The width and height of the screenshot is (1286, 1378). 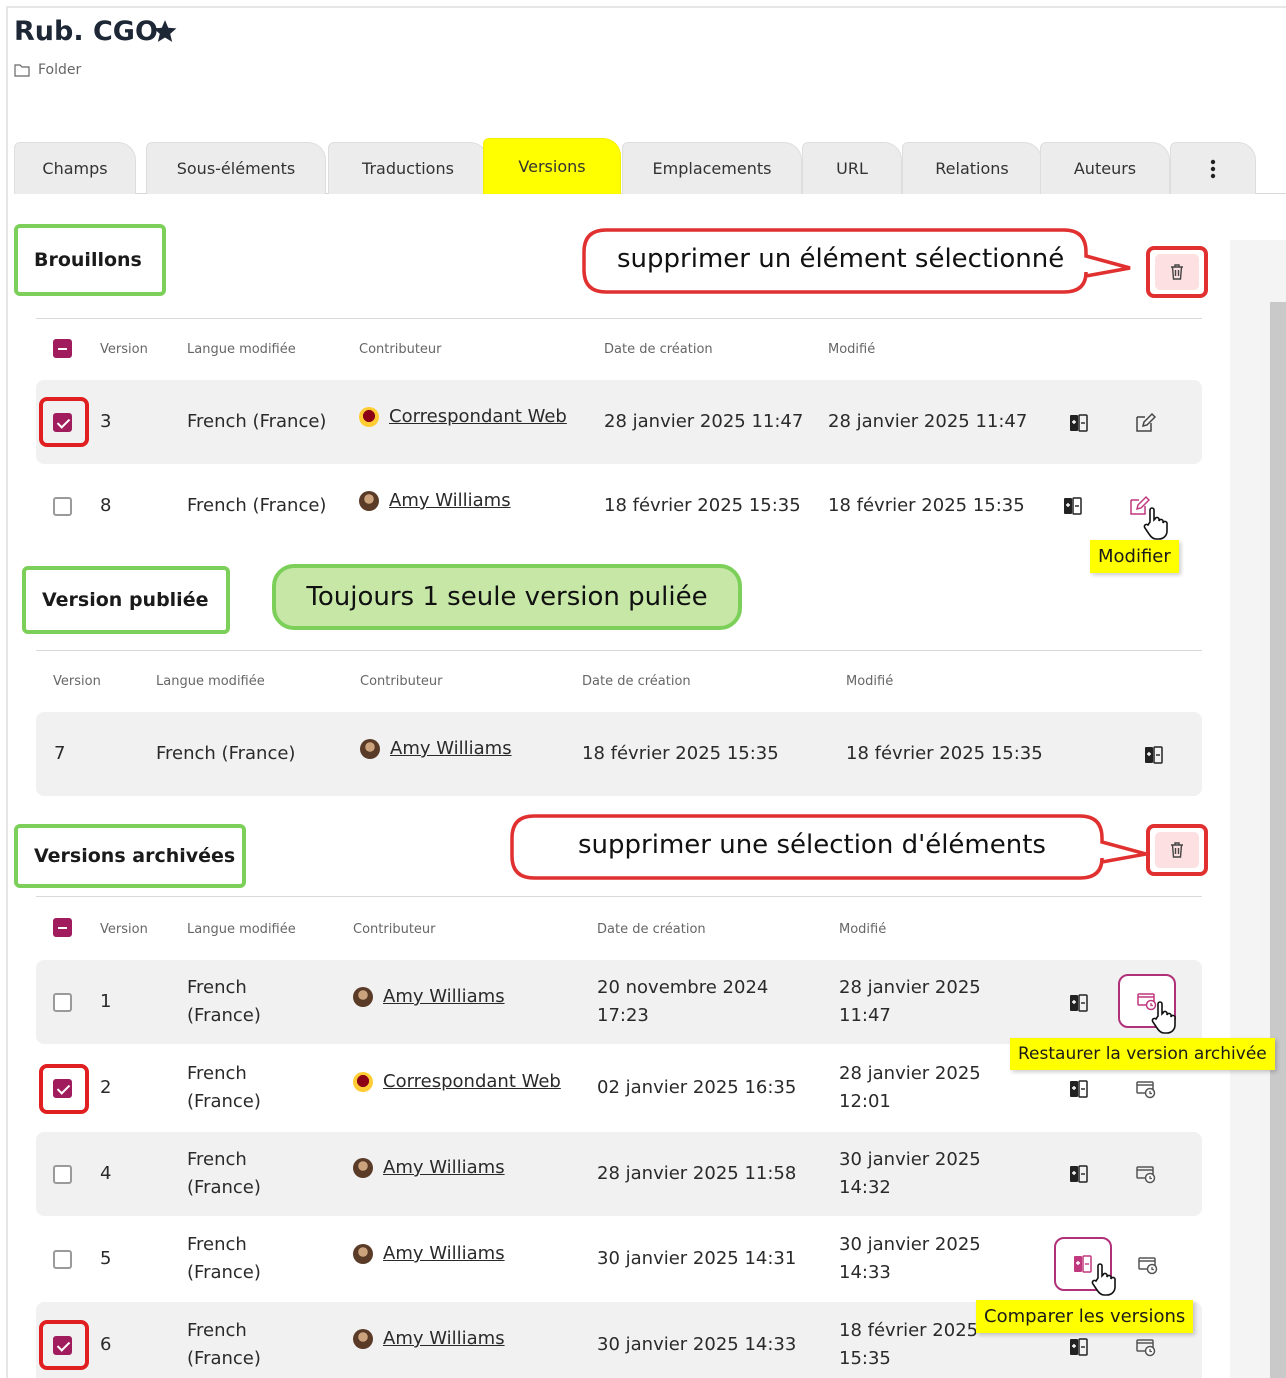 What do you see at coordinates (1278, 840) in the screenshot?
I see `scrollbar-thumb` at bounding box center [1278, 840].